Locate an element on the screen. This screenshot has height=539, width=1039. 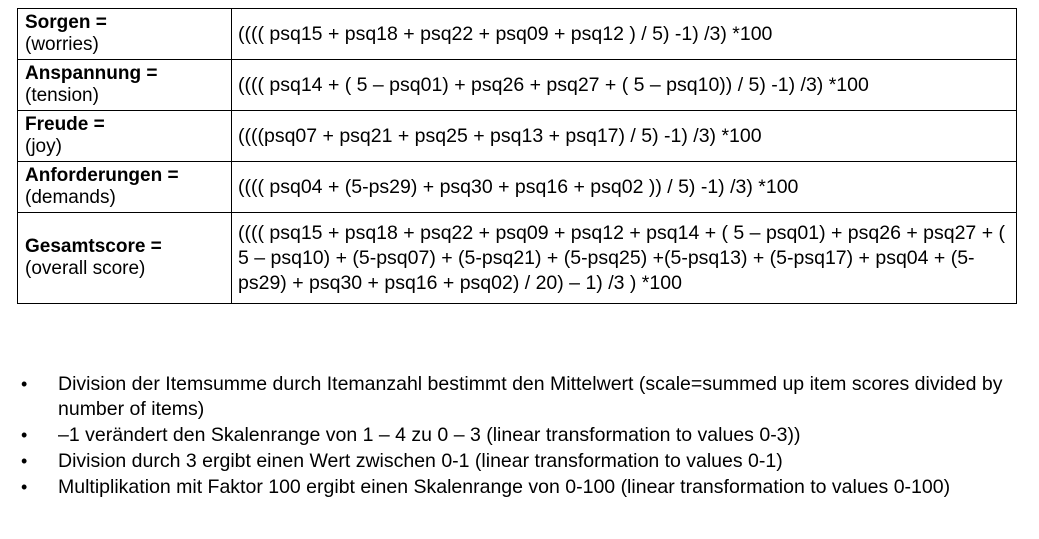
scale-english-name: (worries) is located at coordinates (62, 44).